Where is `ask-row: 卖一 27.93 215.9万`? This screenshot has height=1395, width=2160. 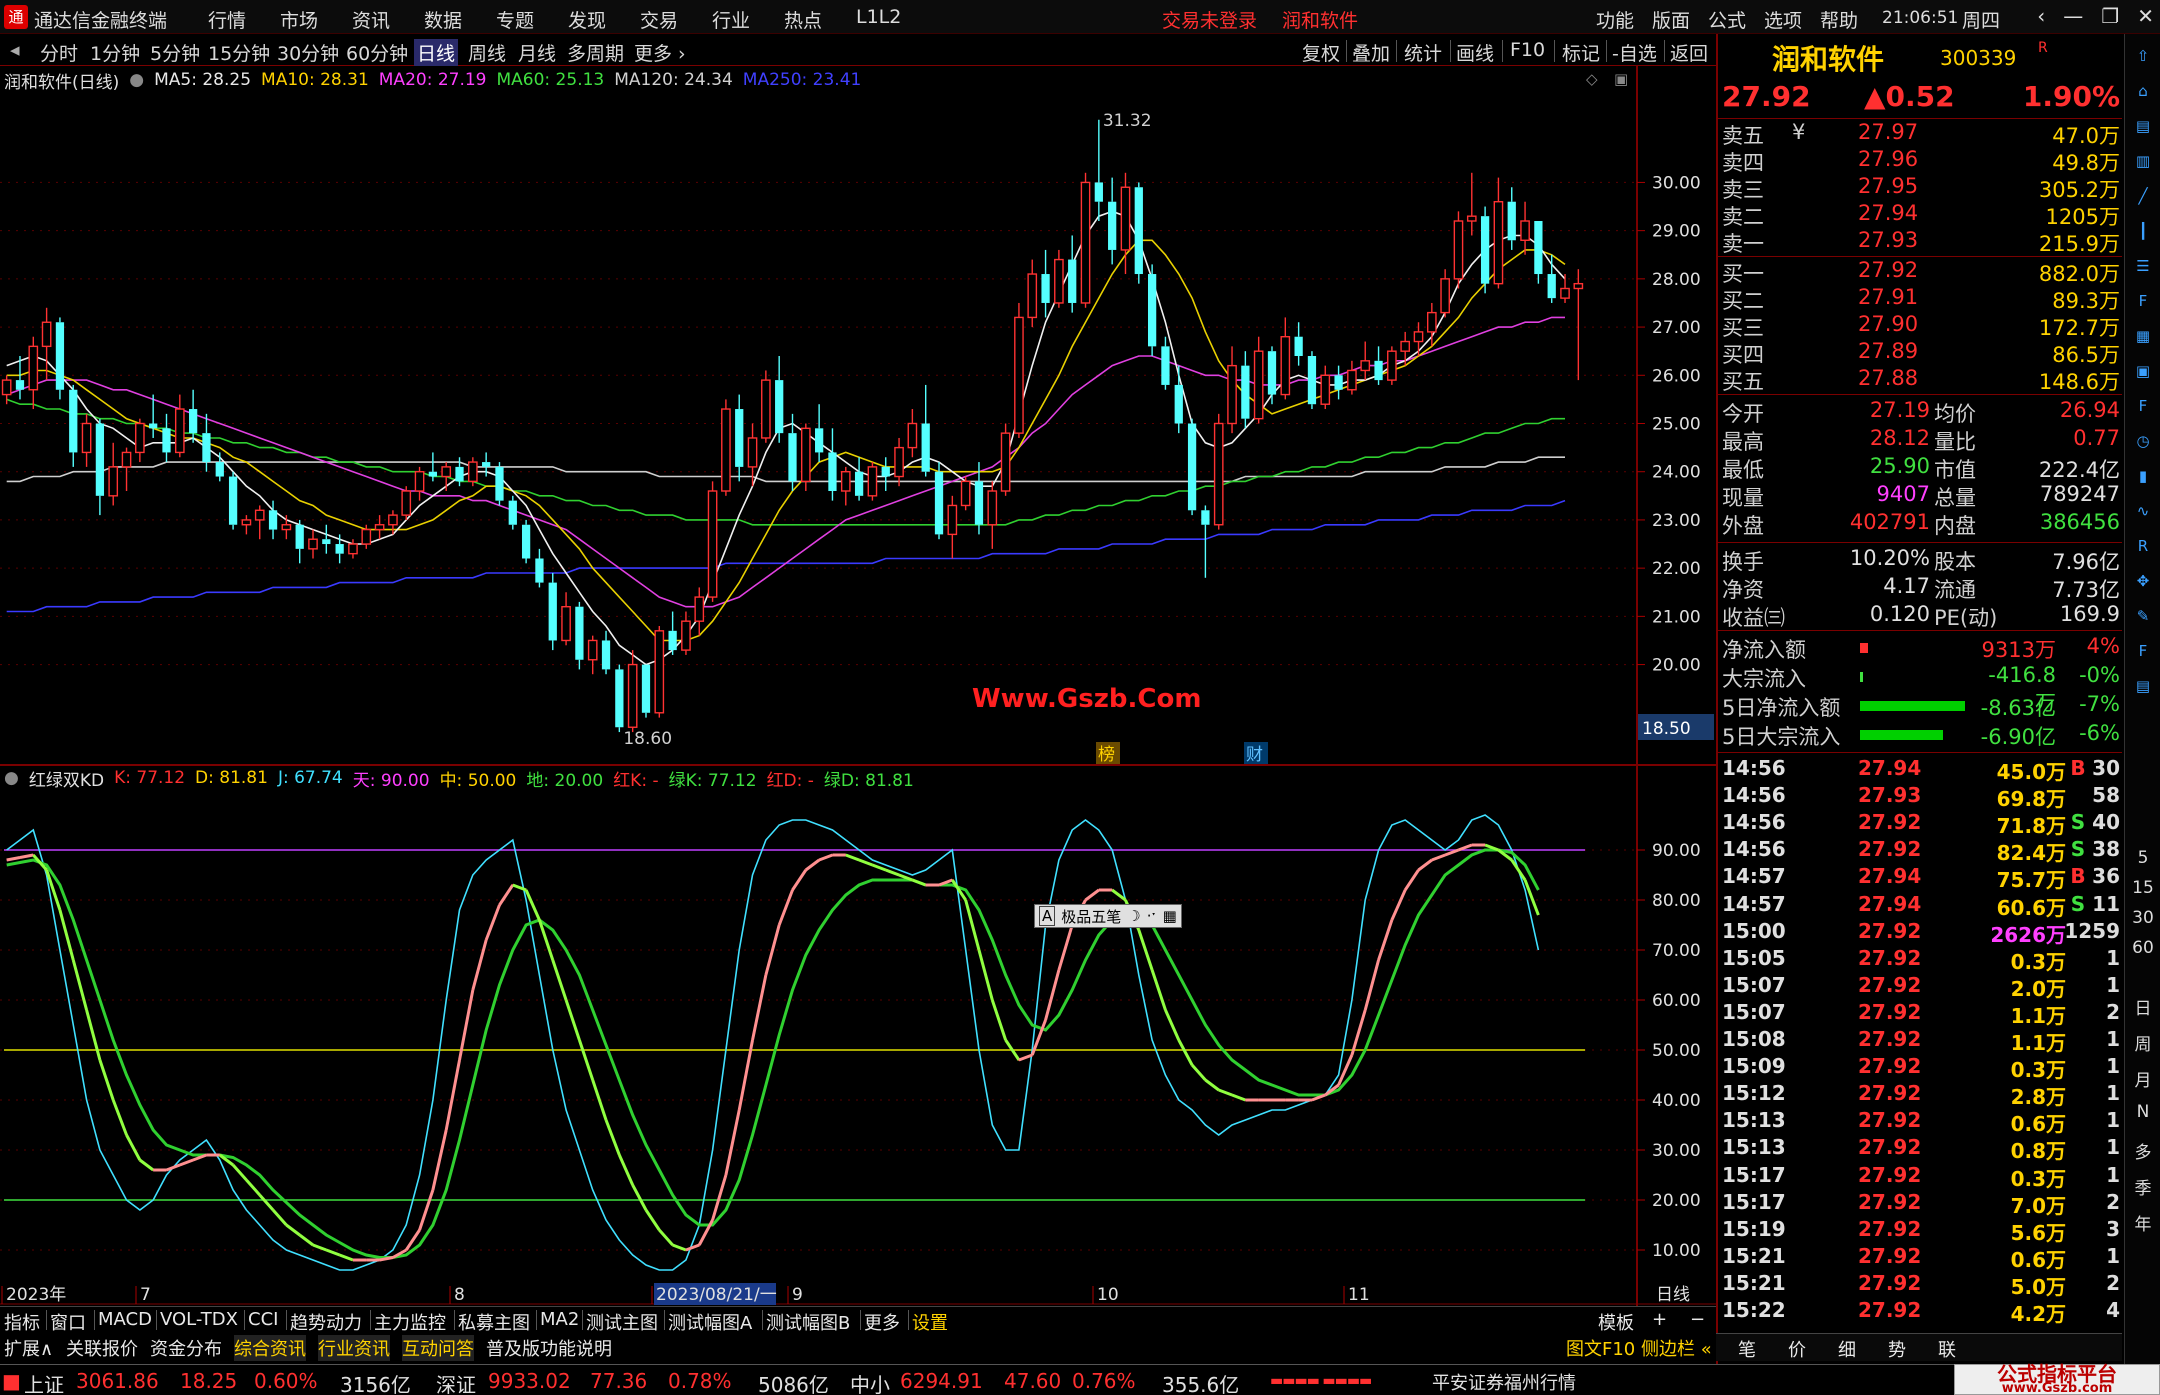
ask-row: 卖一 27.93 215.9万 is located at coordinates (1920, 242).